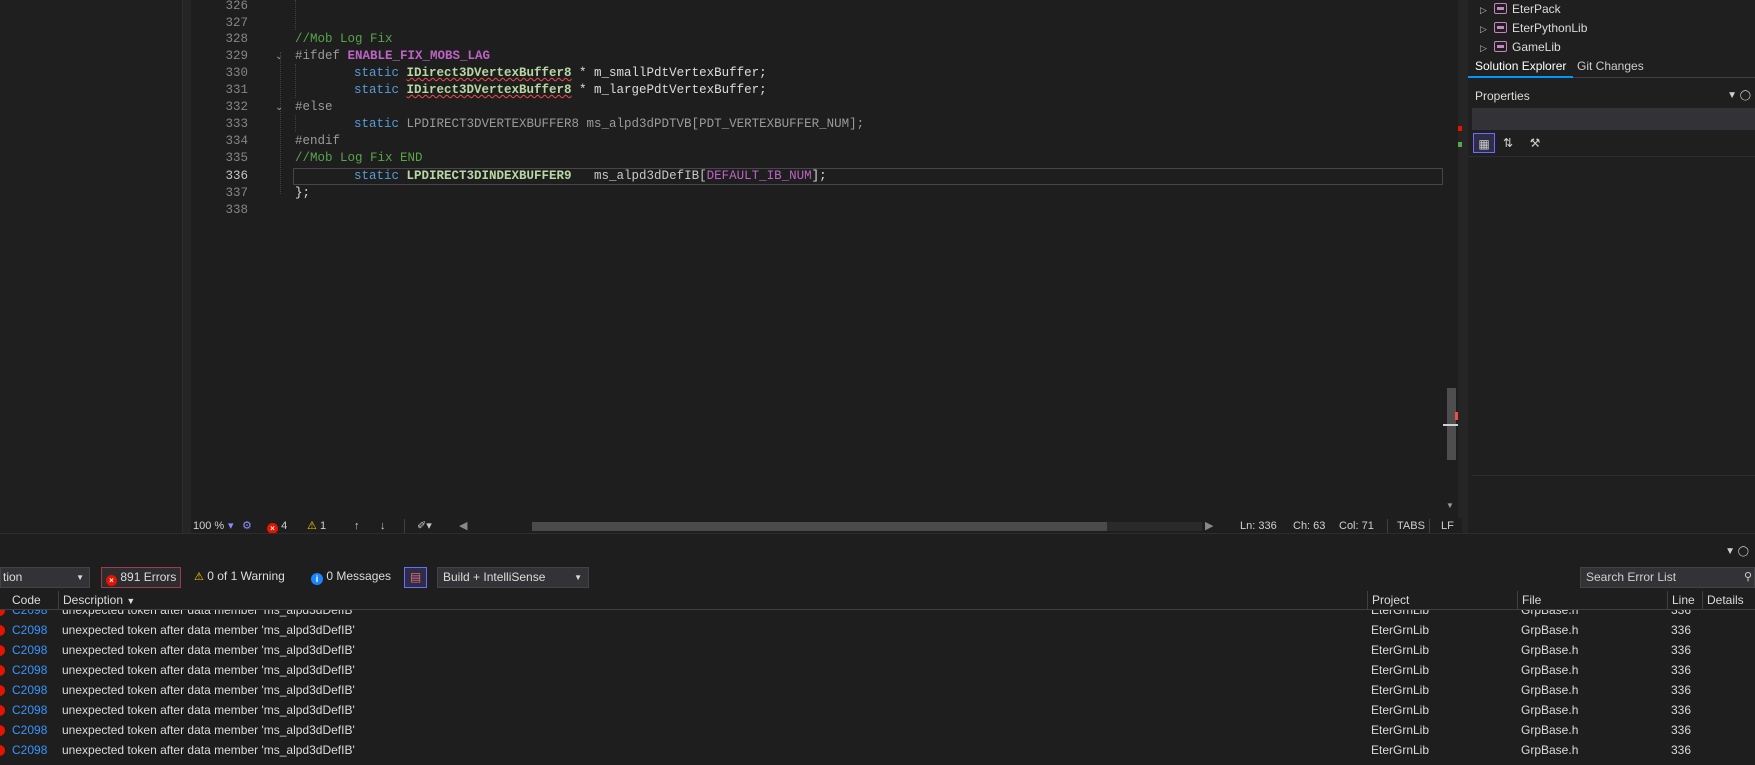 This screenshot has height=765, width=1755. I want to click on zoom-level: 100 %, so click(208, 526).